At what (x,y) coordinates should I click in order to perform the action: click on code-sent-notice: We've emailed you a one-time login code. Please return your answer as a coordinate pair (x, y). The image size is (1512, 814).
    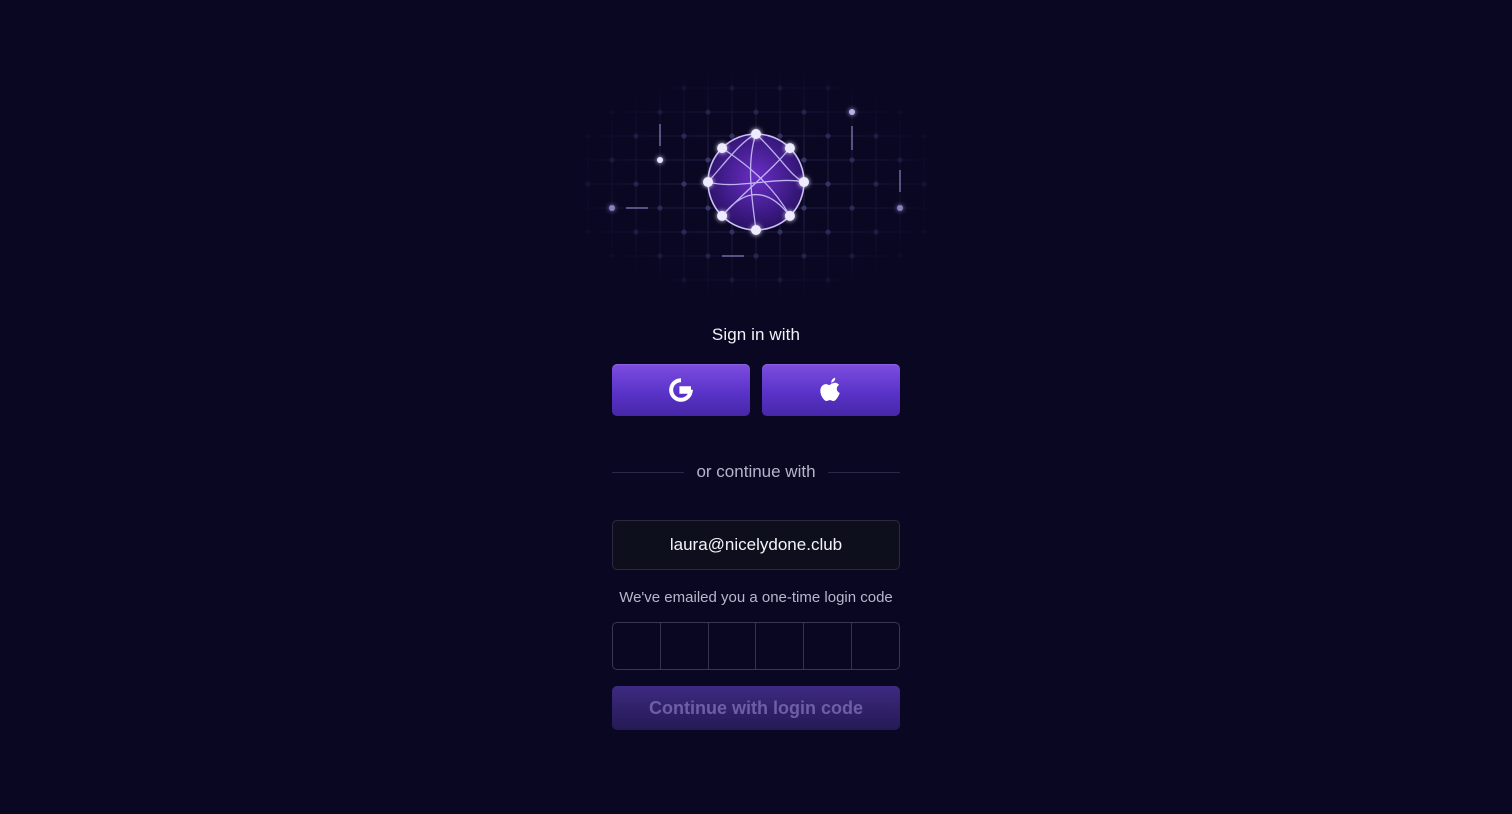
    Looking at the image, I should click on (756, 597).